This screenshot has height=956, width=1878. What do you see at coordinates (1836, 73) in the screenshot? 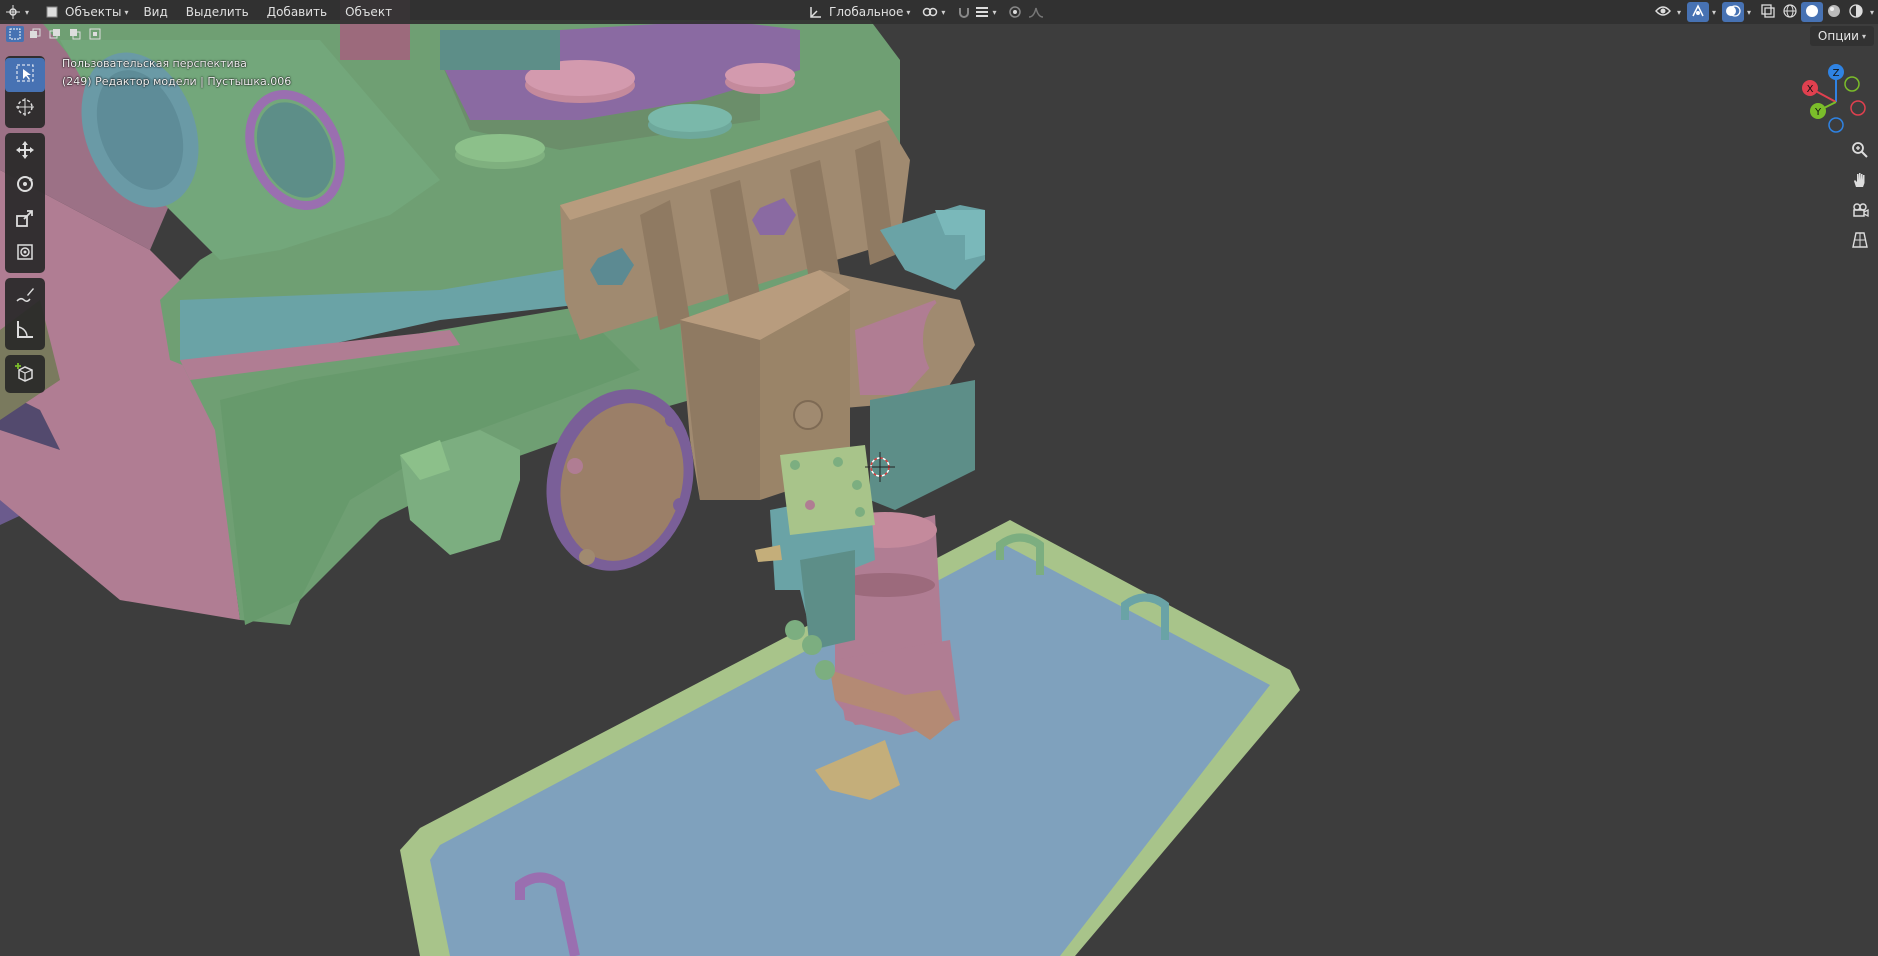
I see `z-axis-label: Z` at bounding box center [1836, 73].